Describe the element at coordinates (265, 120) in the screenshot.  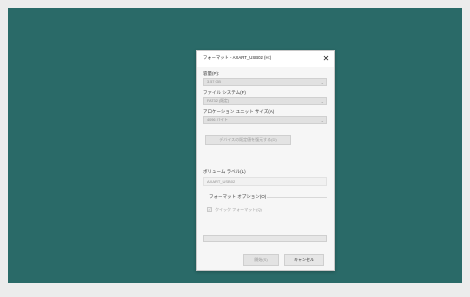
I see `allocation-select: 4096 バイト ⌄` at that location.